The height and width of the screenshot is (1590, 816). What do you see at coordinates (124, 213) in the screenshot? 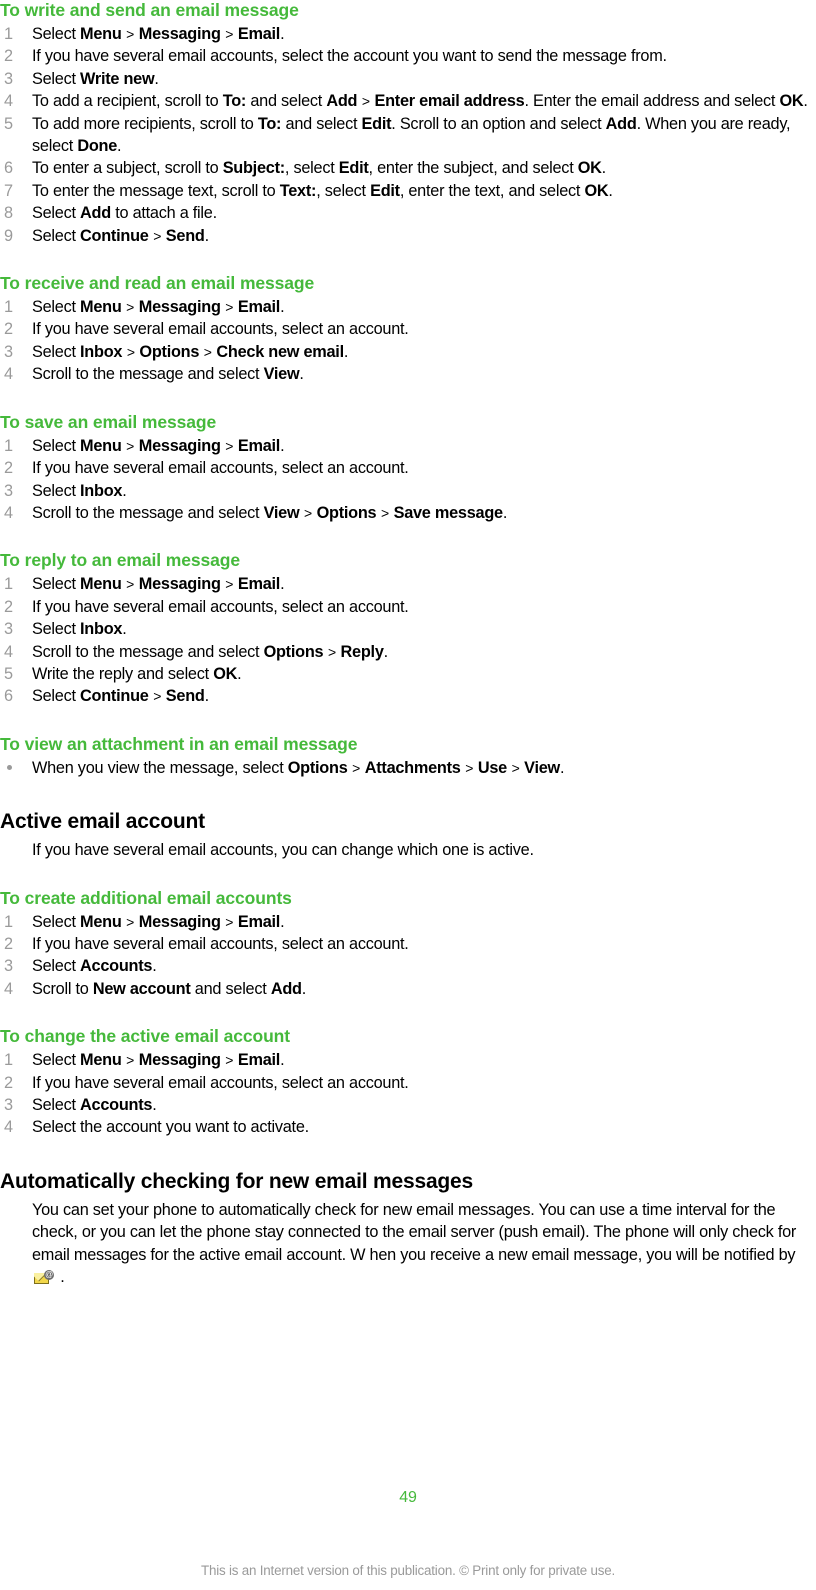
I see `step-text: Select Add to attach a file.` at bounding box center [124, 213].